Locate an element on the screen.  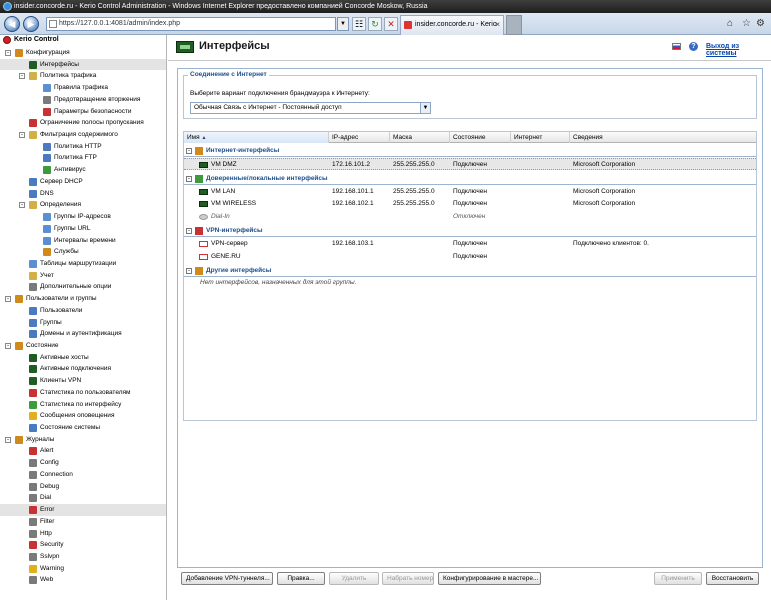
tree-item: - Определения is located at coordinates (83, 205).